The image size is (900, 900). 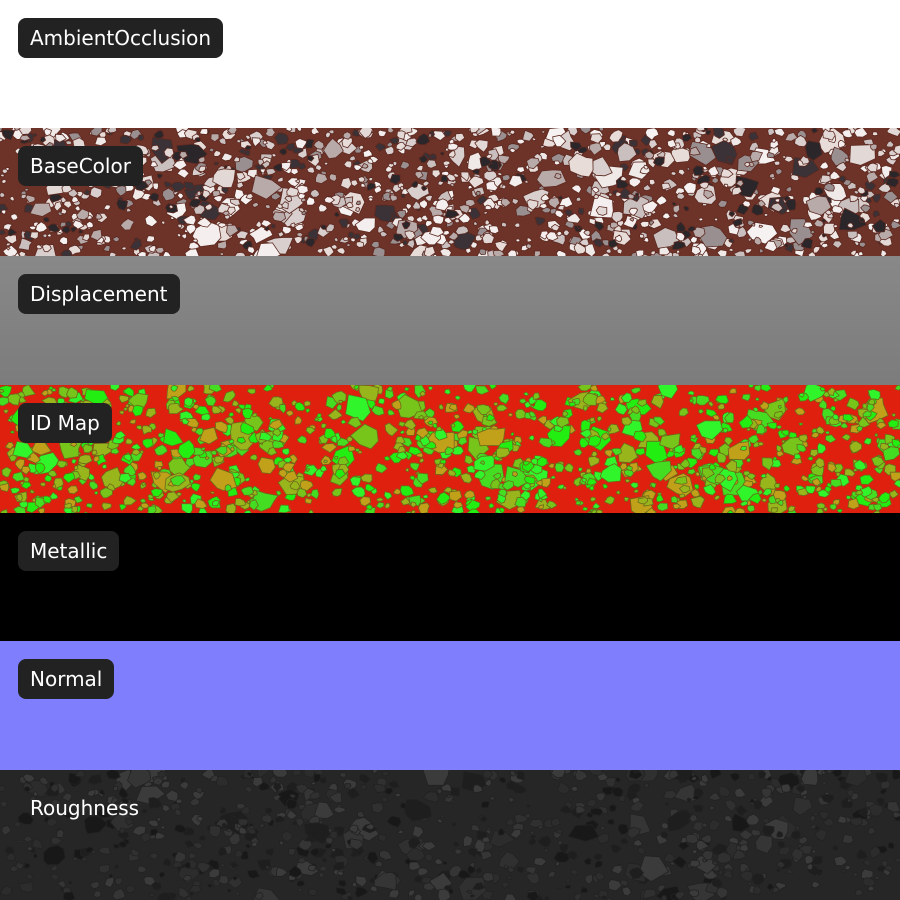 I want to click on id-map-swatch, so click(x=450, y=449).